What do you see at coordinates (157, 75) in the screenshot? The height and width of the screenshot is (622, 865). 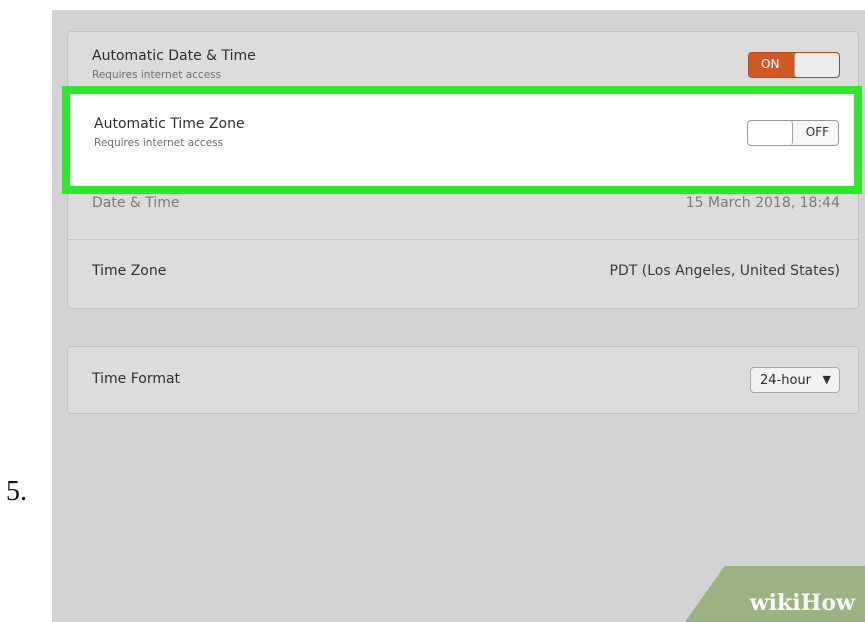 I see `automatic-date-time-subtitle: Requires internet access` at bounding box center [157, 75].